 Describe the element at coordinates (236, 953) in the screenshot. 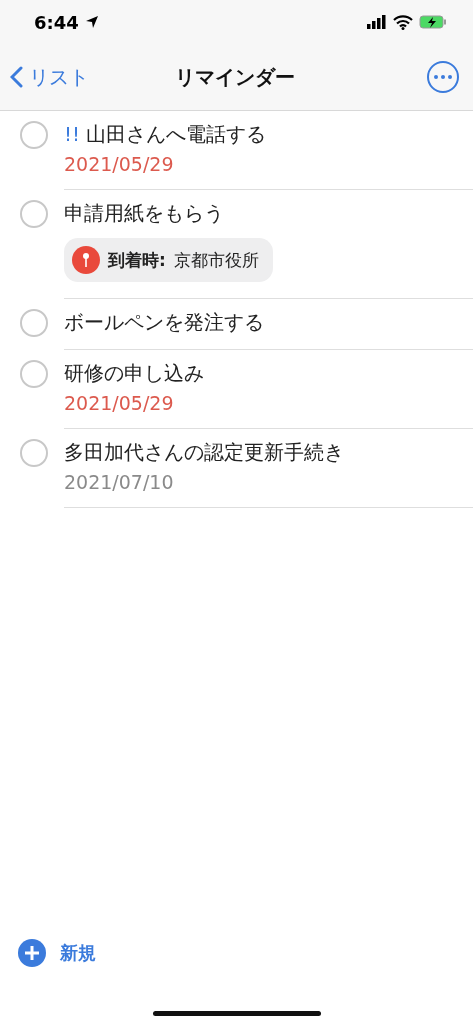

I see `new-reminder-button: 新規` at that location.